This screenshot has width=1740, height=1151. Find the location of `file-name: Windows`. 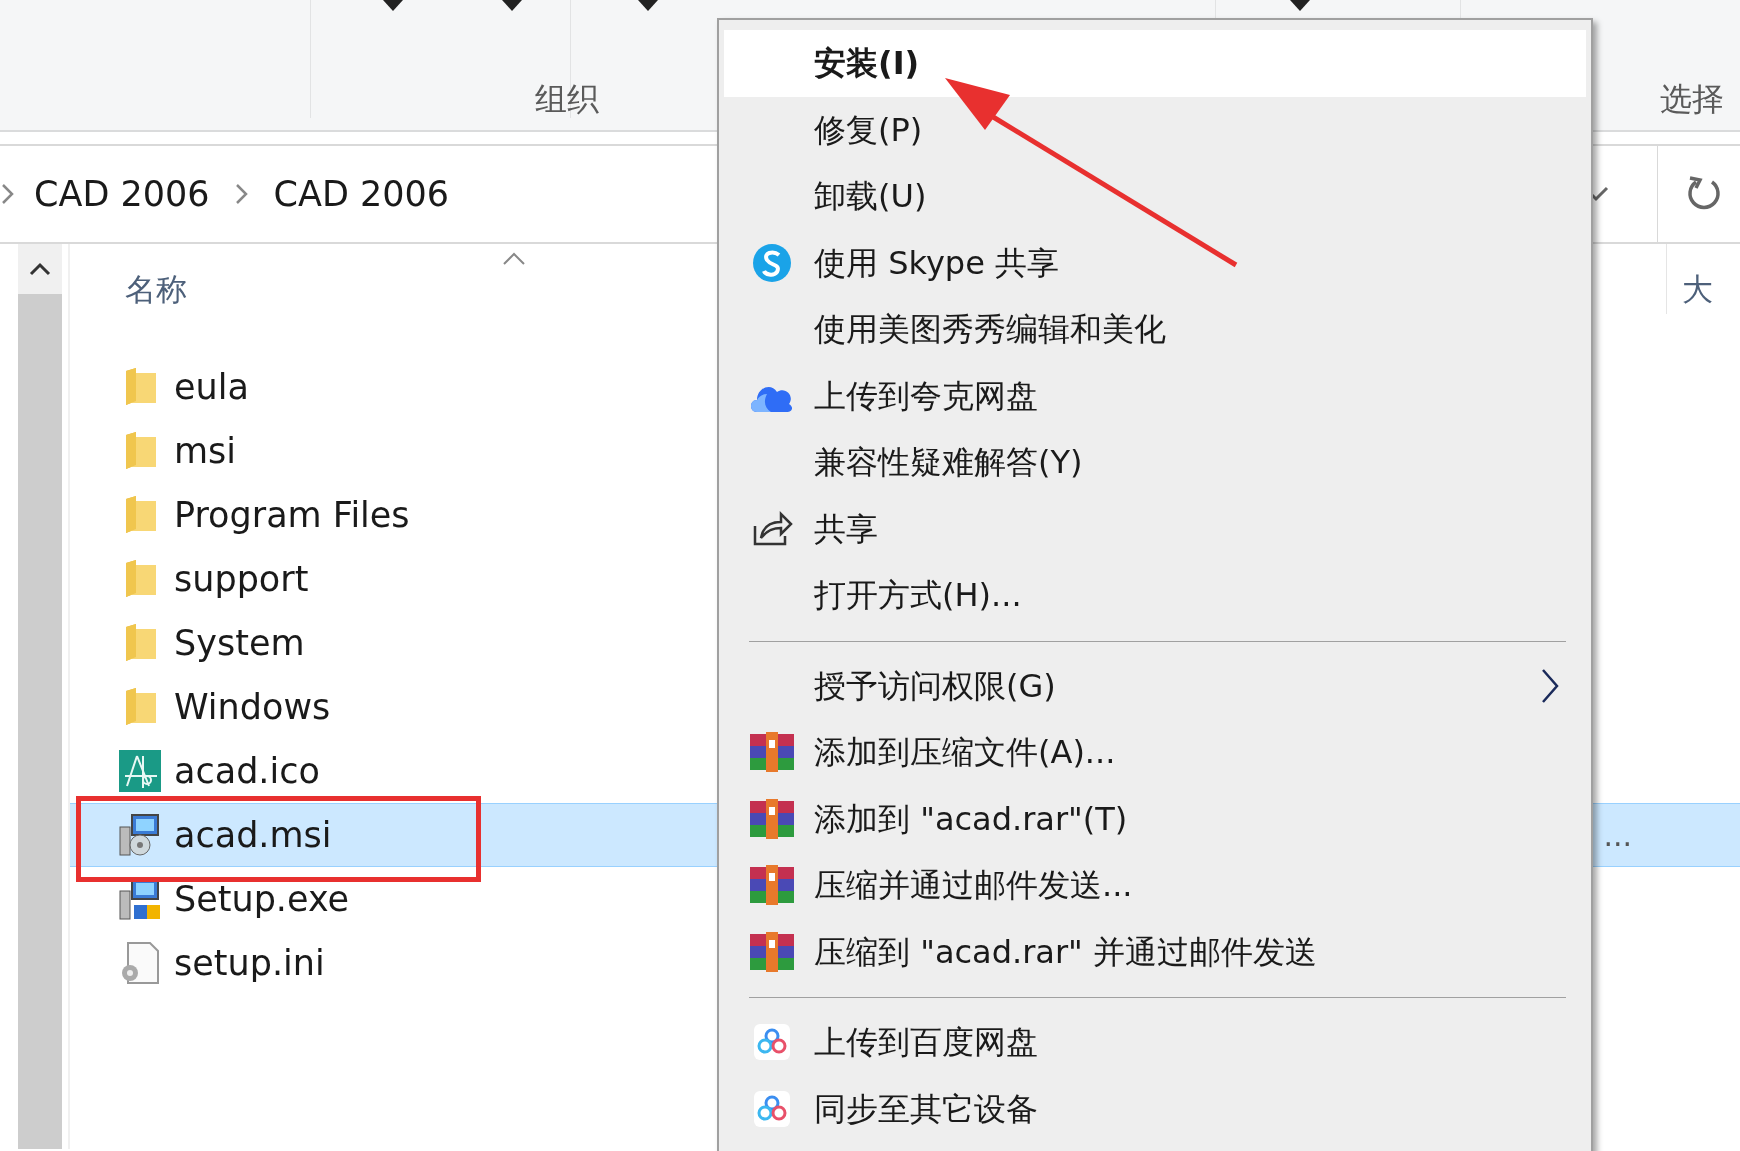

file-name: Windows is located at coordinates (252, 707).